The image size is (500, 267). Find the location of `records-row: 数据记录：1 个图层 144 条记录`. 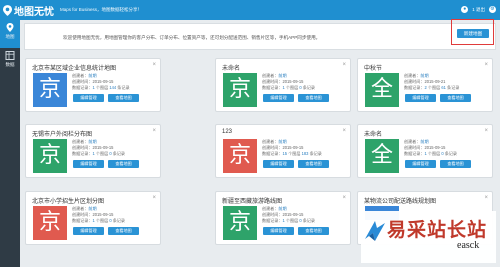

records-row: 数据记录：1 个图层 144 条记录 is located at coordinates (101, 87).